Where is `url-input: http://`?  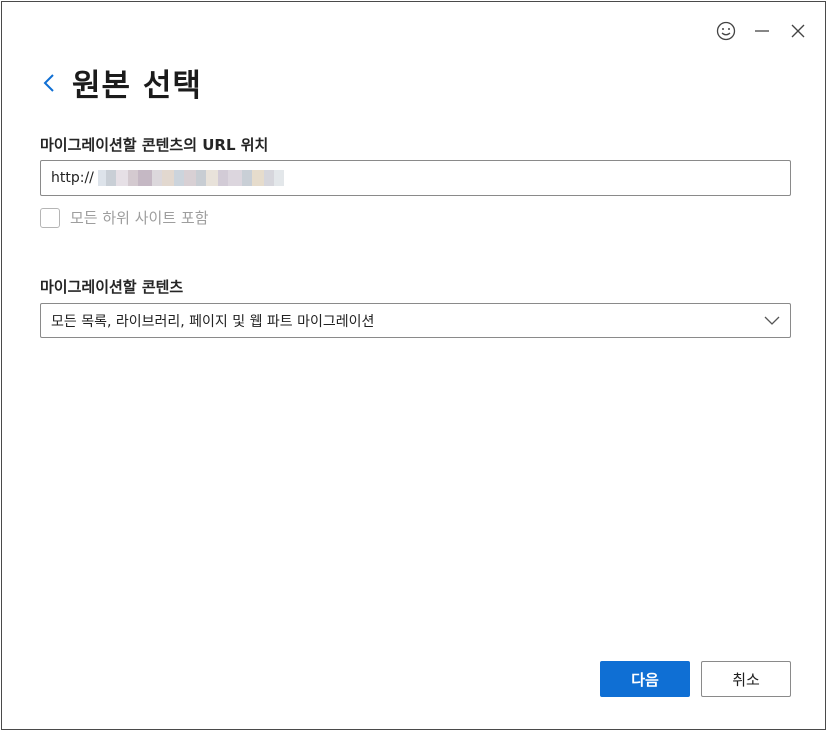 url-input: http:// is located at coordinates (415, 178).